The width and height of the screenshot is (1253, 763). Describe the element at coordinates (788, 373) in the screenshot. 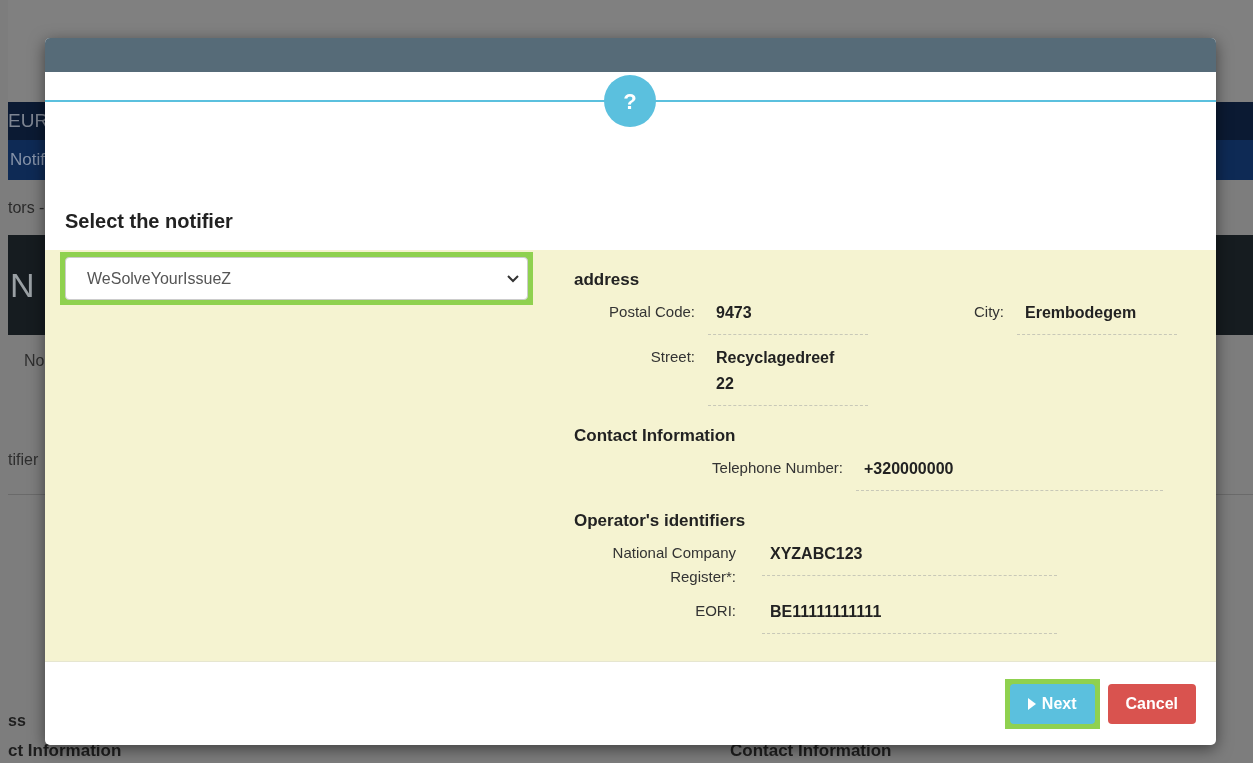

I see `field-value: Recyclagedreef 22` at that location.